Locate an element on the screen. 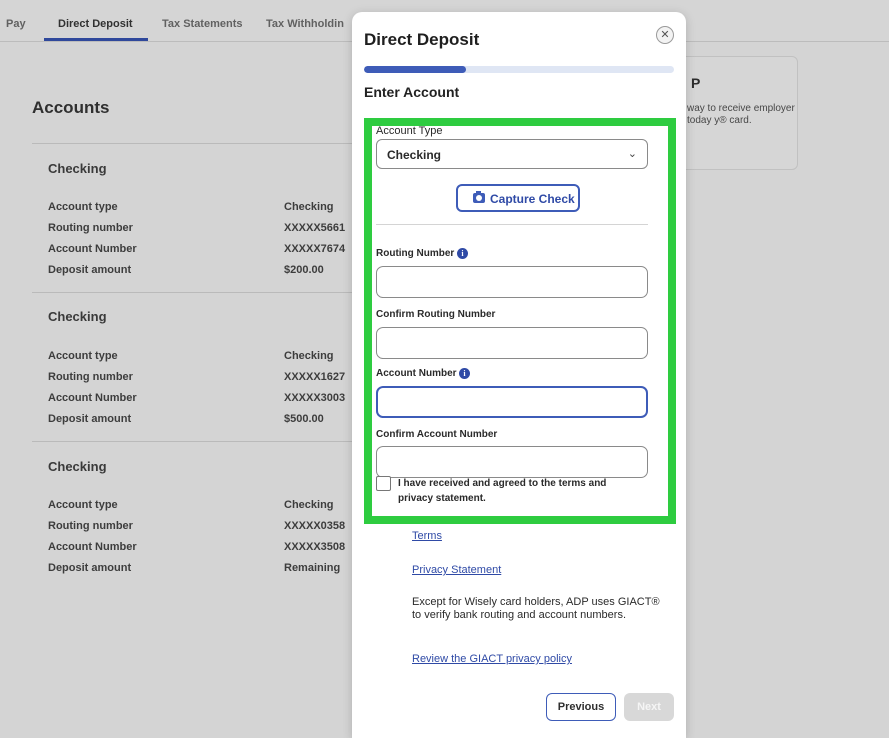  camera-icon is located at coordinates (479, 197).